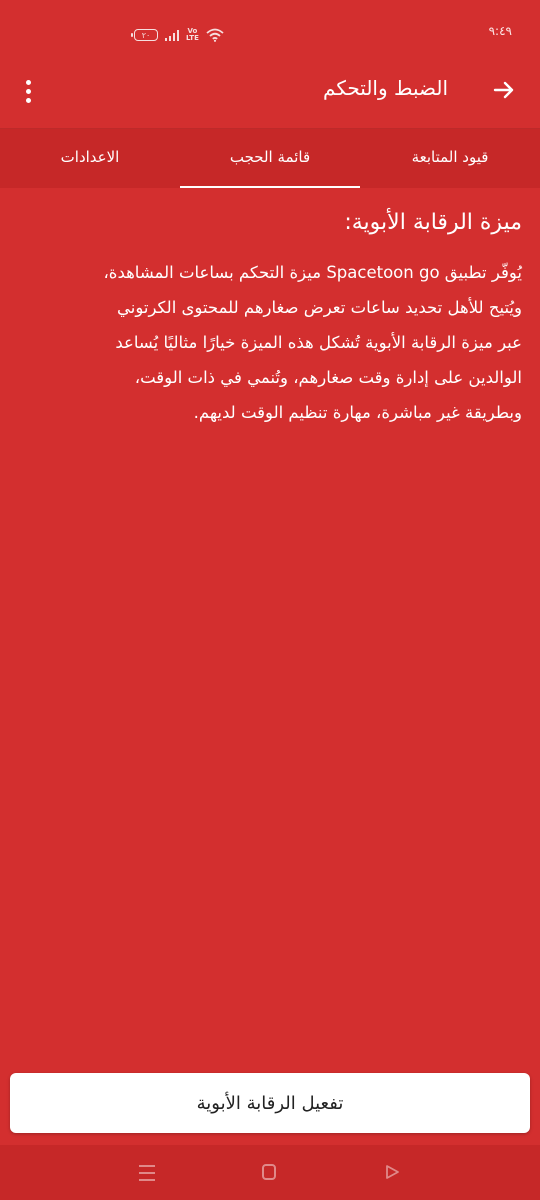  Describe the element at coordinates (504, 90) in the screenshot. I see `arrow-right-icon` at that location.